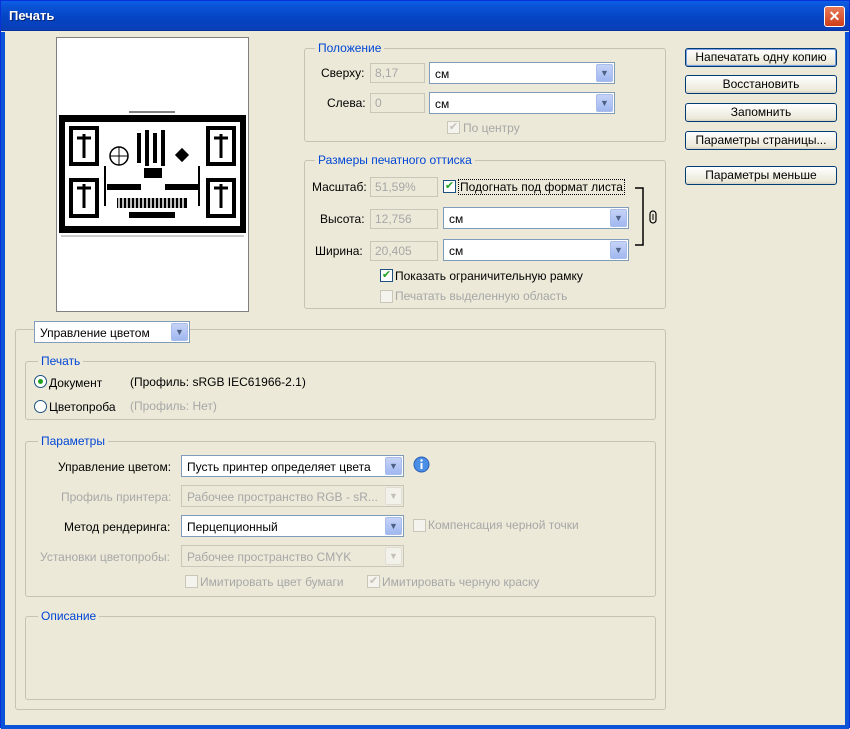 This screenshot has height=729, width=850. Describe the element at coordinates (386, 296) in the screenshot. I see `print-selected-checkbox` at that location.